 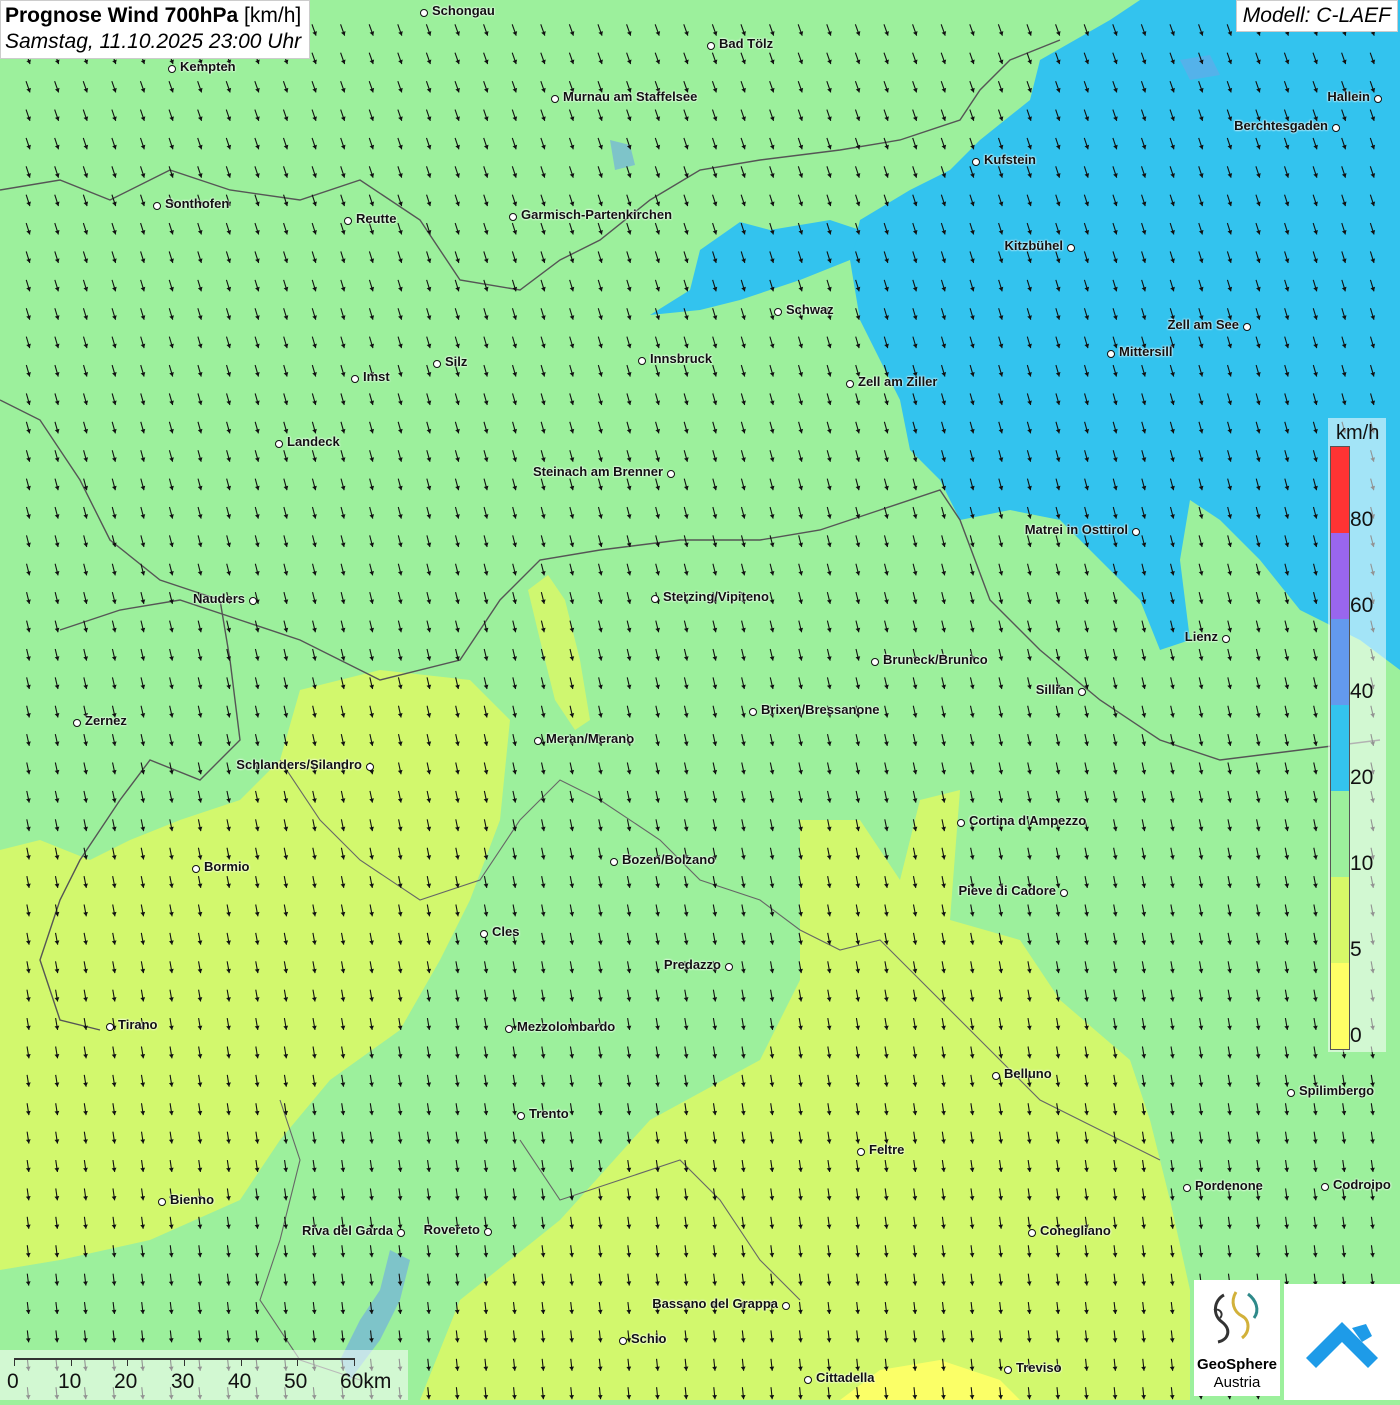 I want to click on city-label: Hallein, so click(x=1348, y=96).